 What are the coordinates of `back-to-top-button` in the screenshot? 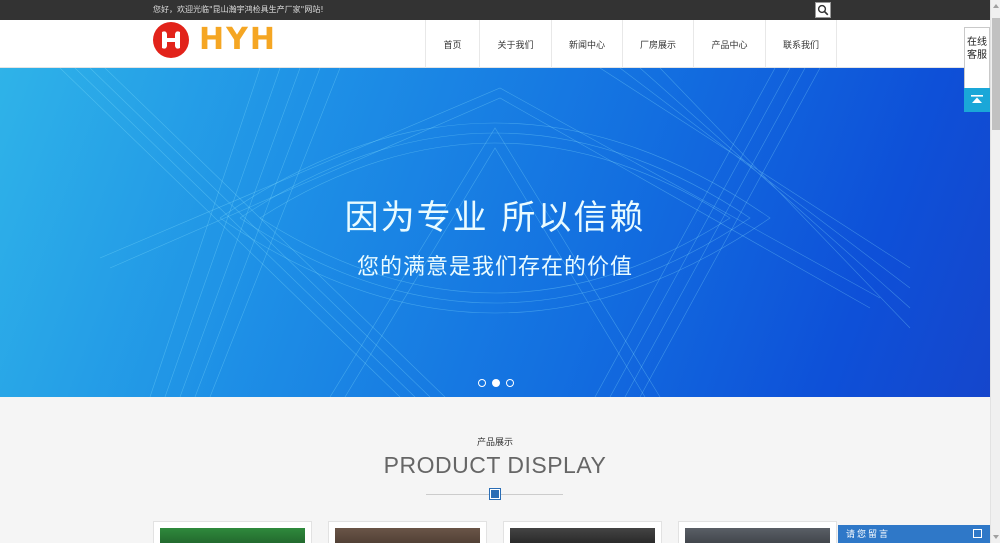 It's located at (977, 100).